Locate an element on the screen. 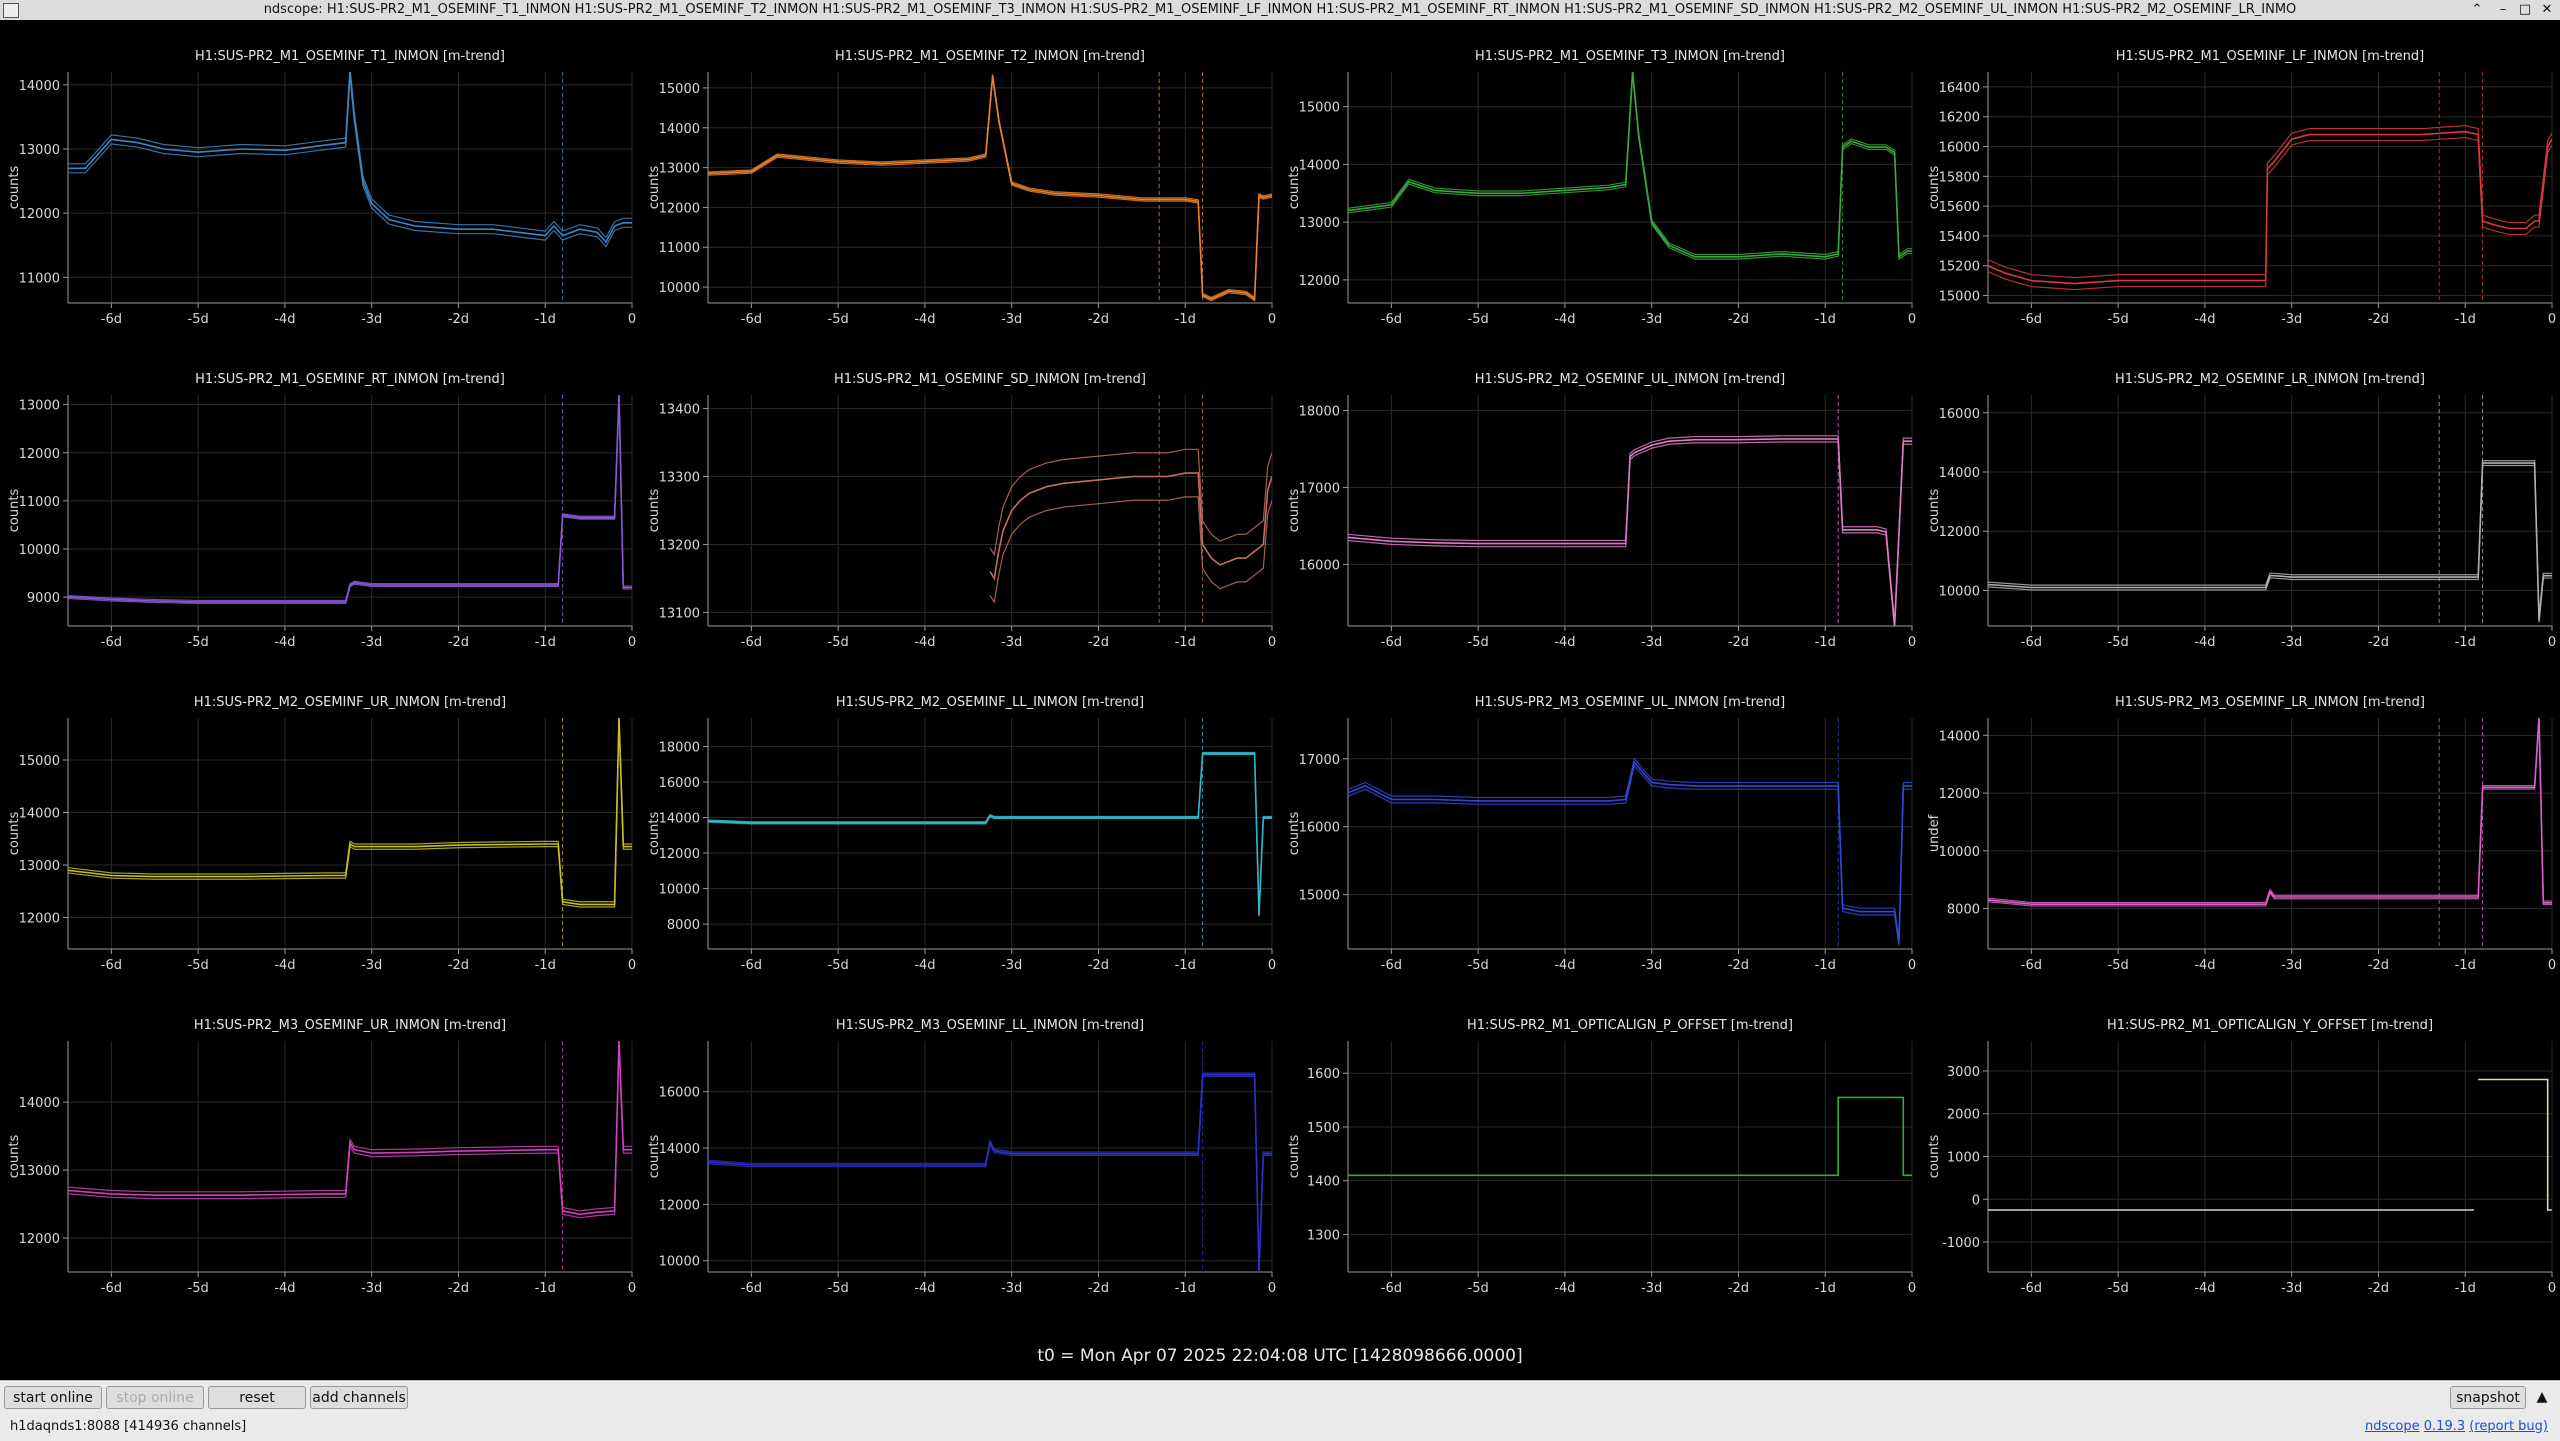 The image size is (2560, 1441). chart-title: H1:SUS-PR2_M3_OSEMINF_UR_INMON [m-trend] is located at coordinates (350, 1025).